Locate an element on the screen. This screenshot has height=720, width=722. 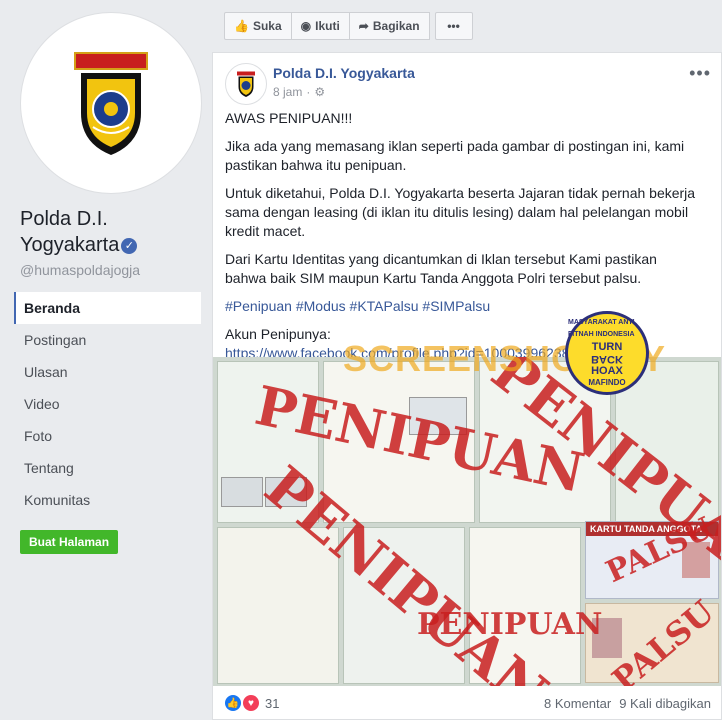
page-handle: @humaspoldajogja is located at coordinates (80, 270).